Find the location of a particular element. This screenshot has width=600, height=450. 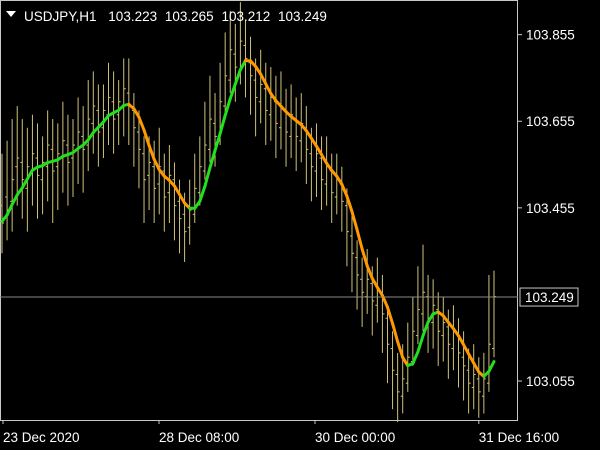

x-tick-label: 28 Dec 08:00 is located at coordinates (199, 437).